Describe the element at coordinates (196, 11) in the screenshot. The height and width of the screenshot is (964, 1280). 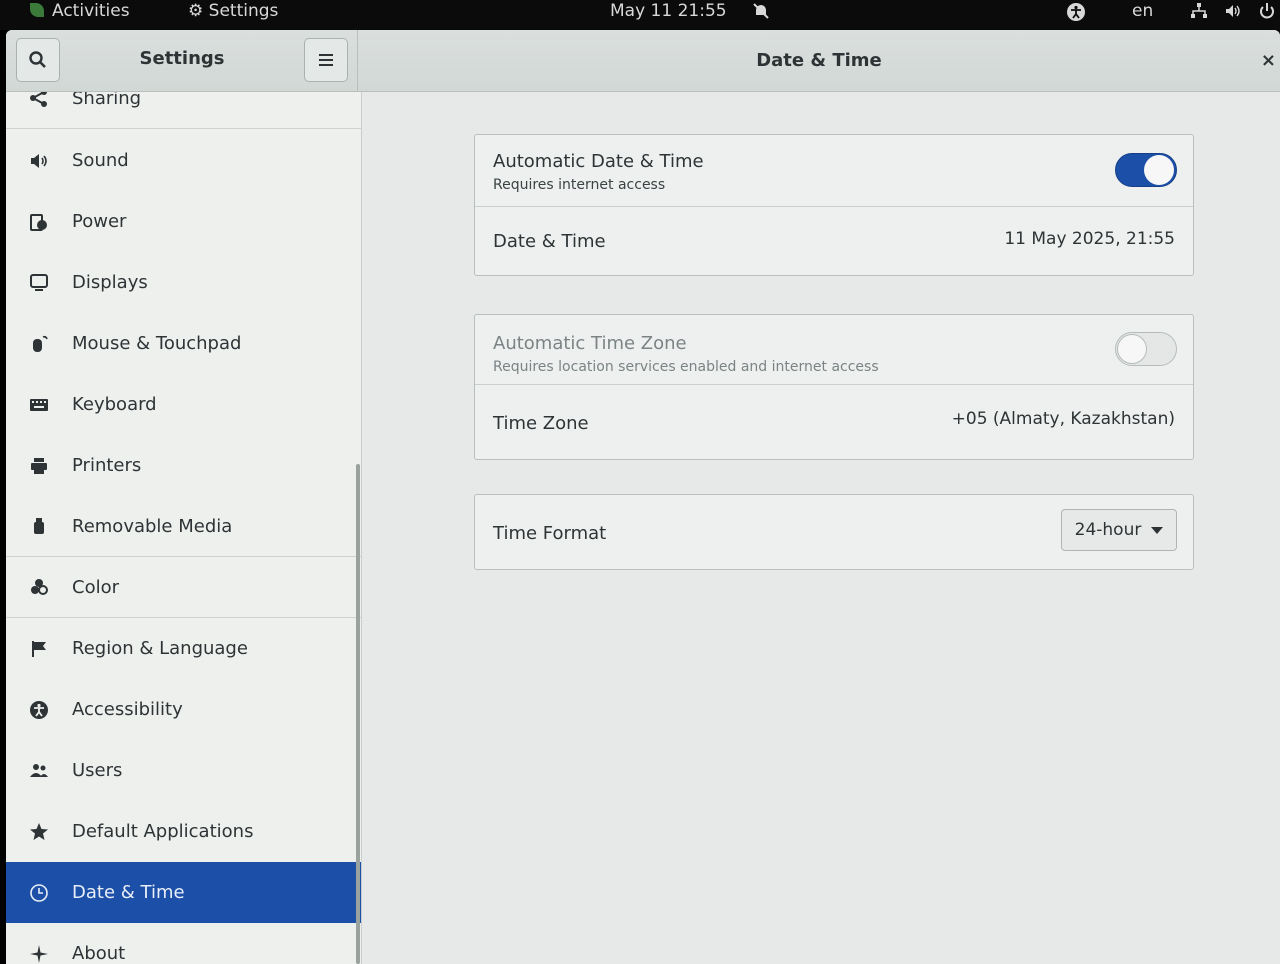
I see `gear-icon: ⚙` at that location.